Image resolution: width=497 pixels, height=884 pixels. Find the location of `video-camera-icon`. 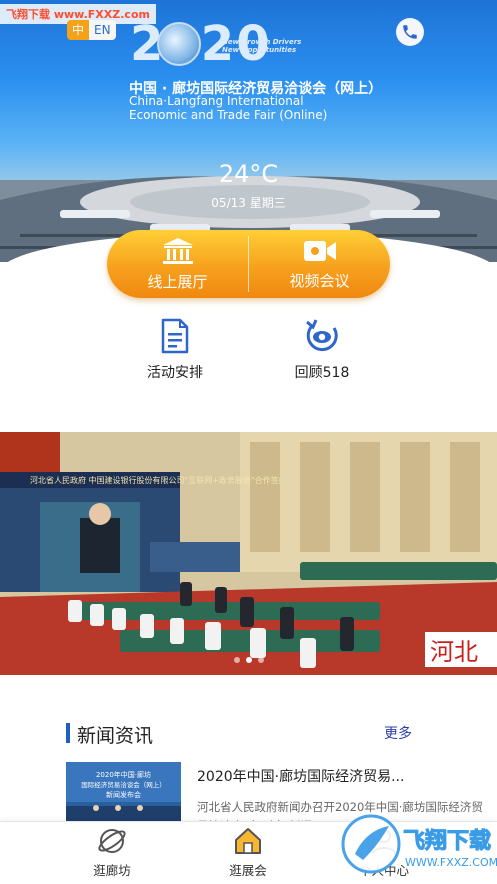

video-camera-icon is located at coordinates (319, 250).